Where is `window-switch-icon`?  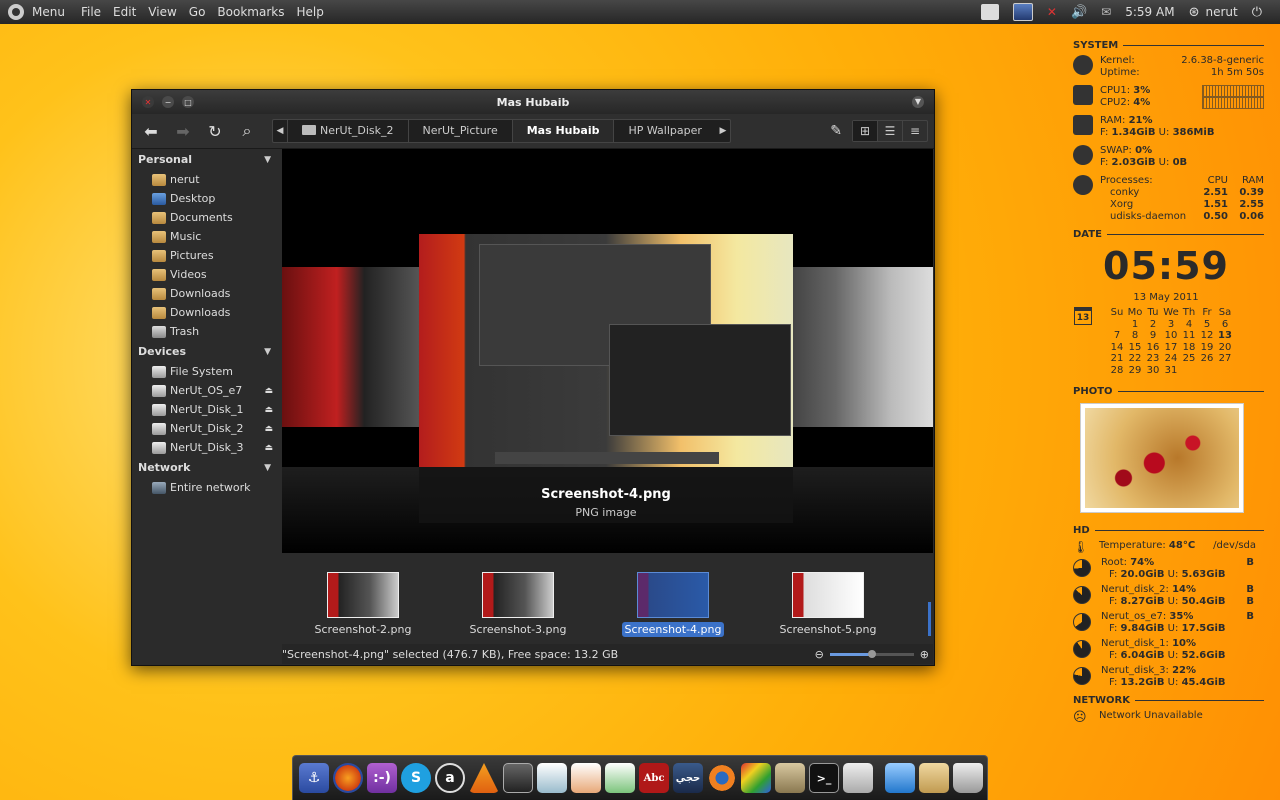
window-switch-icon is located at coordinates (989, 12).